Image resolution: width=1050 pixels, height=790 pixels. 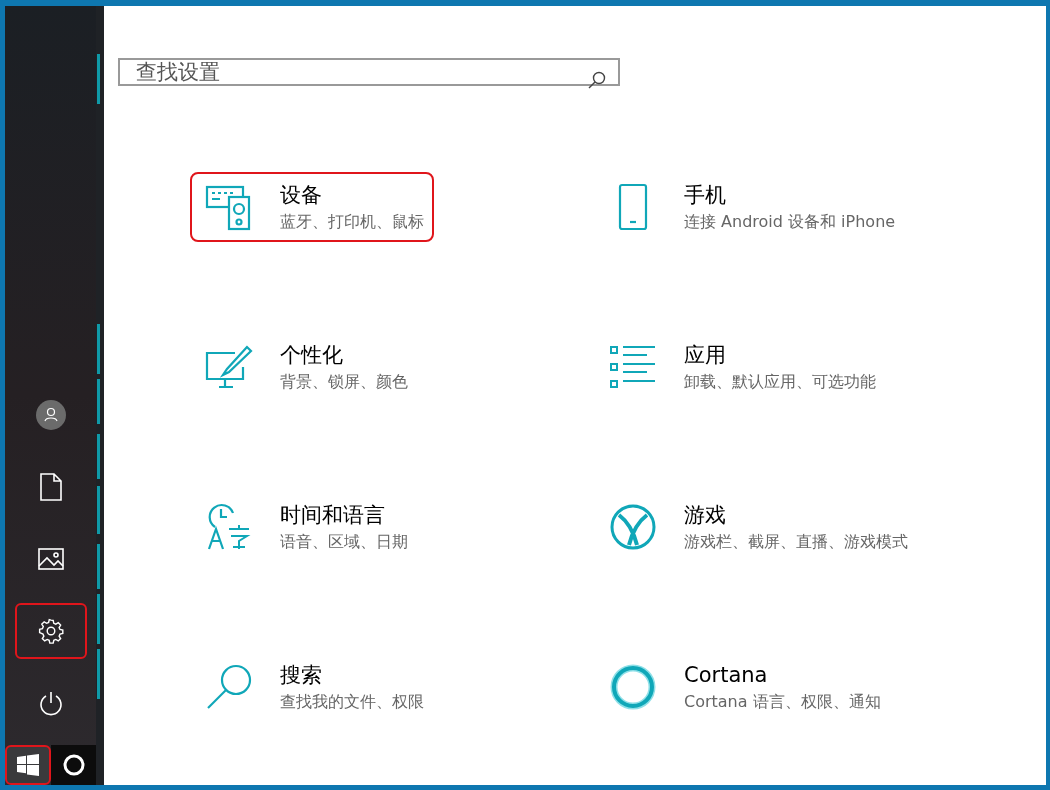 I want to click on category-subtitle: 蓝牙、打印机、鼠标, so click(x=352, y=222).